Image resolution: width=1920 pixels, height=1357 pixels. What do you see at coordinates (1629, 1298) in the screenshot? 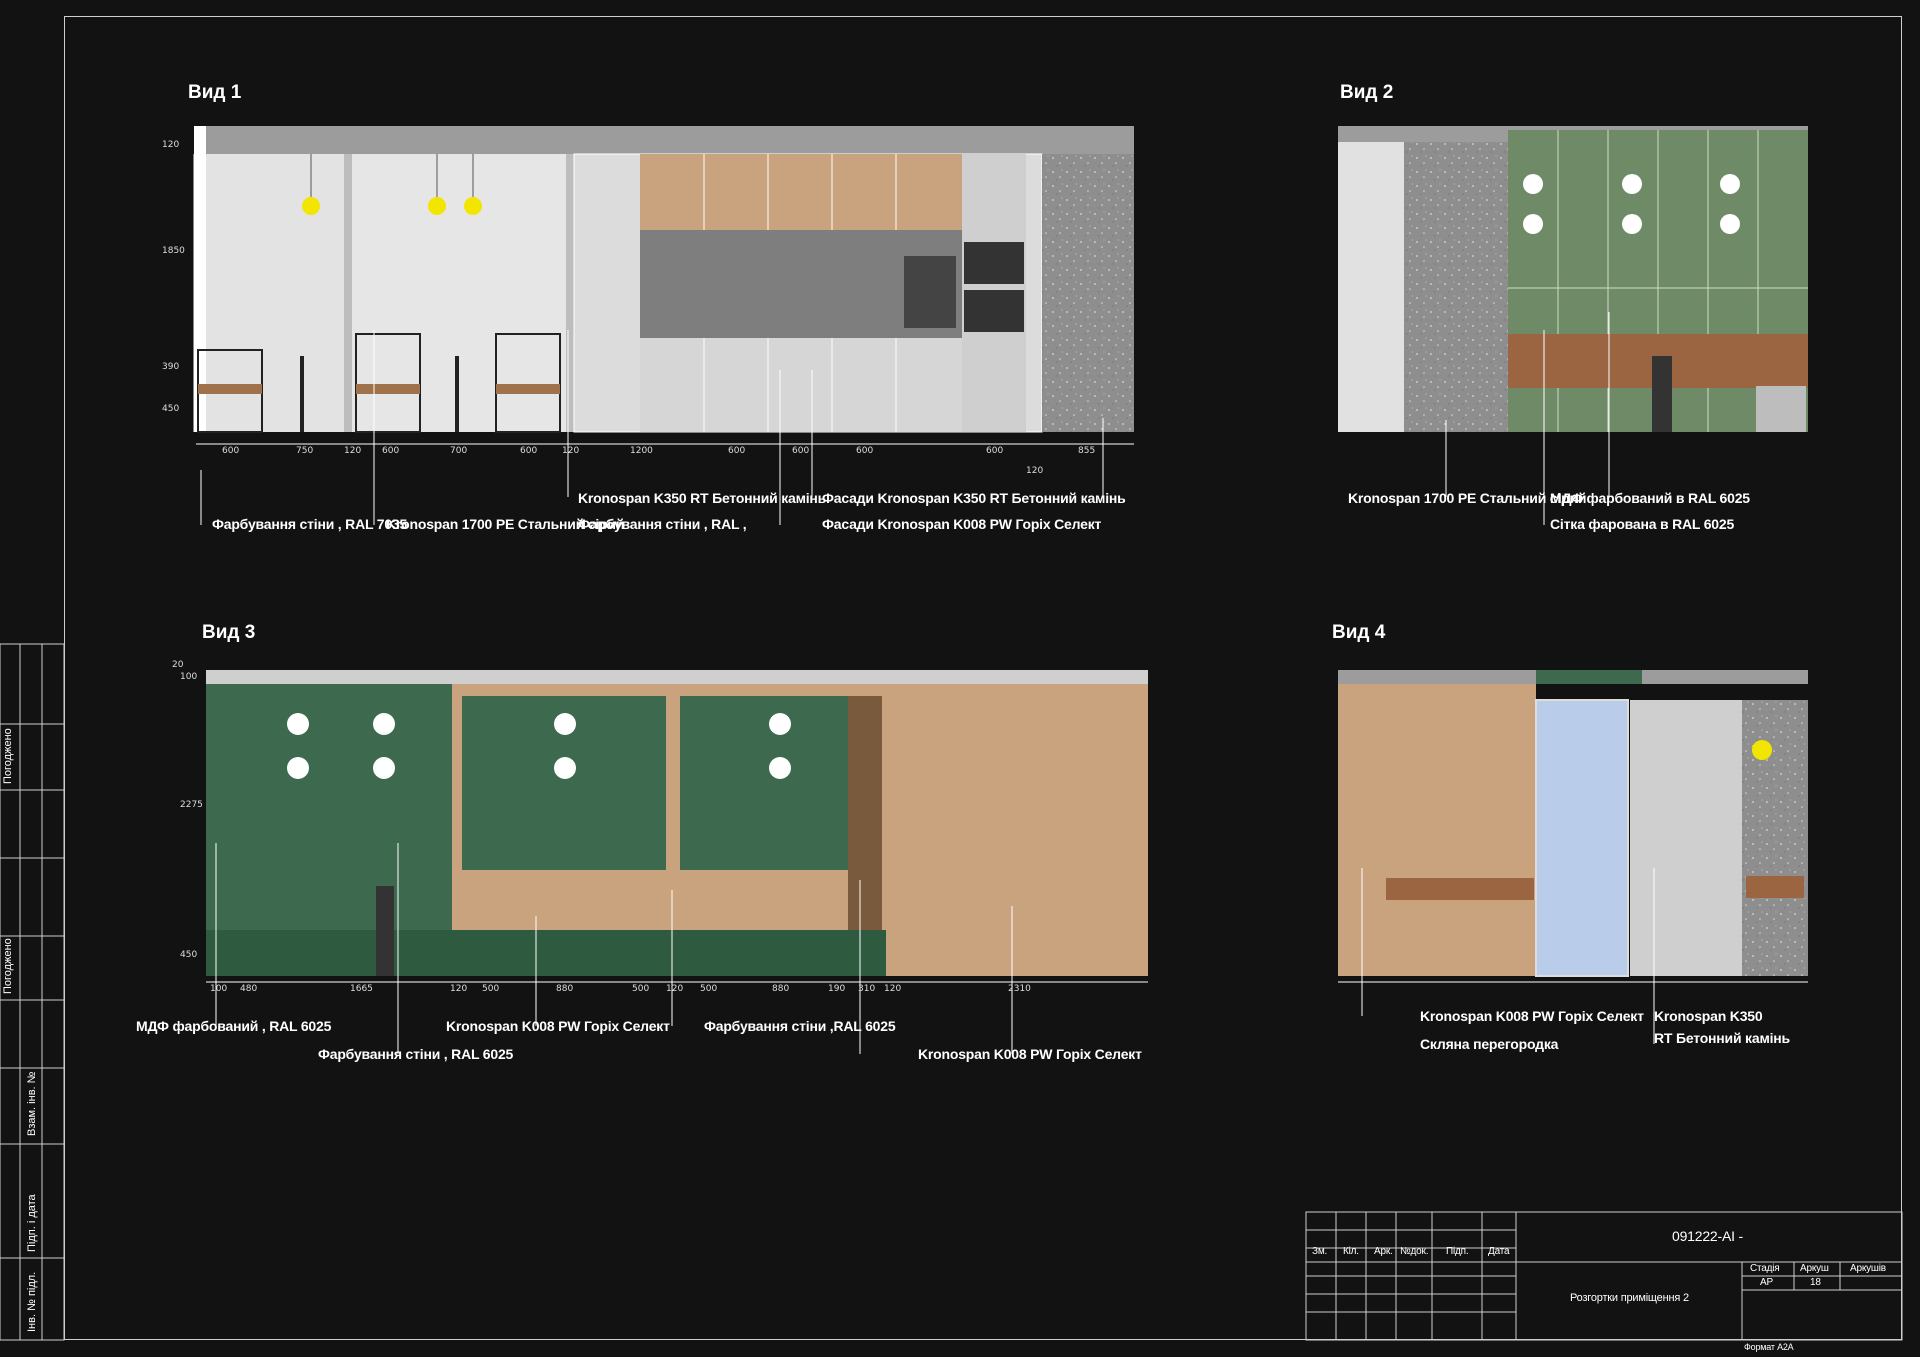
I see `stamp-sheet-title: Розгортки приміщення 2` at bounding box center [1629, 1298].